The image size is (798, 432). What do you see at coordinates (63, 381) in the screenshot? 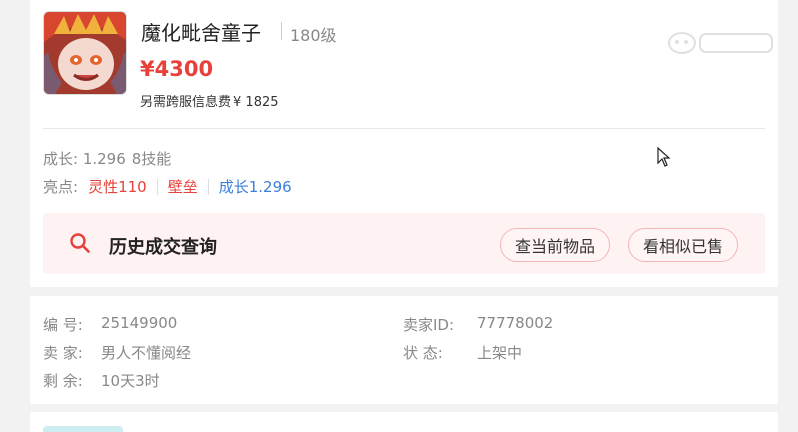
I see `remaining-label: 剩 余:` at bounding box center [63, 381].